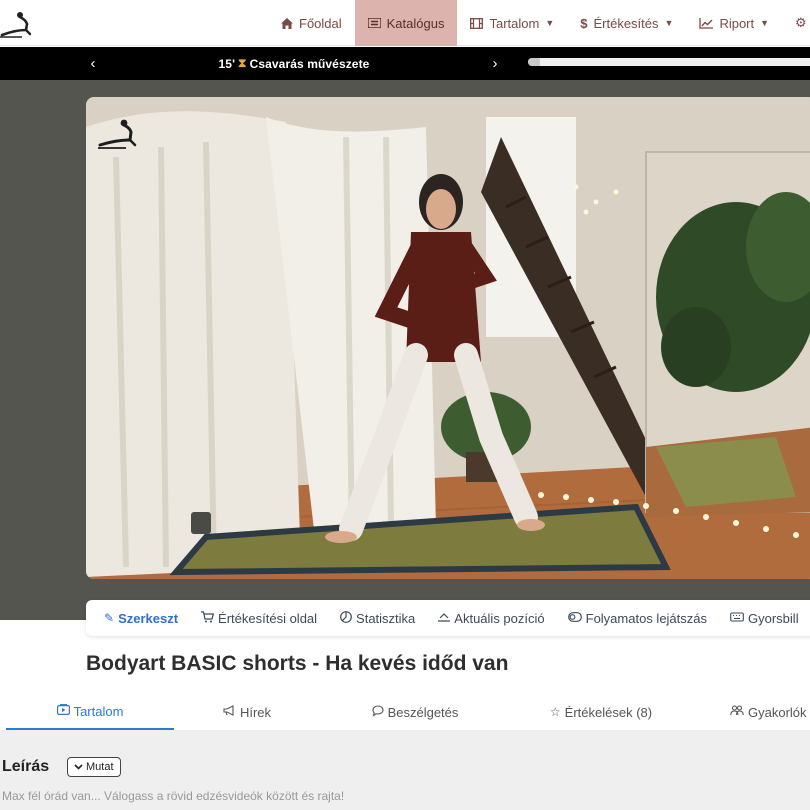 Image resolution: width=810 pixels, height=810 pixels. I want to click on current-position-button: Aktuális pozíció, so click(491, 618).